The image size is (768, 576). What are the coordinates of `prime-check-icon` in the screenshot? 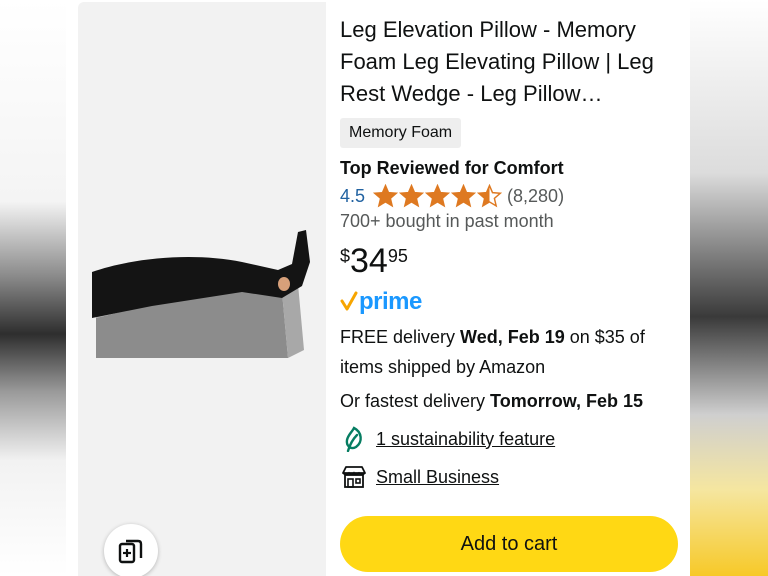 It's located at (349, 301).